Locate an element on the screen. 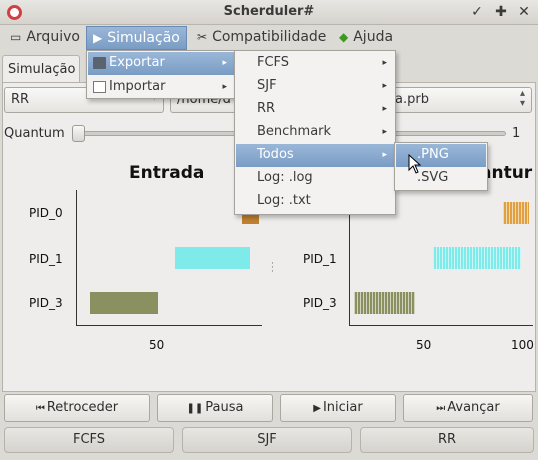 The image size is (538, 460). quantum-slider-handle is located at coordinates (78, 133).